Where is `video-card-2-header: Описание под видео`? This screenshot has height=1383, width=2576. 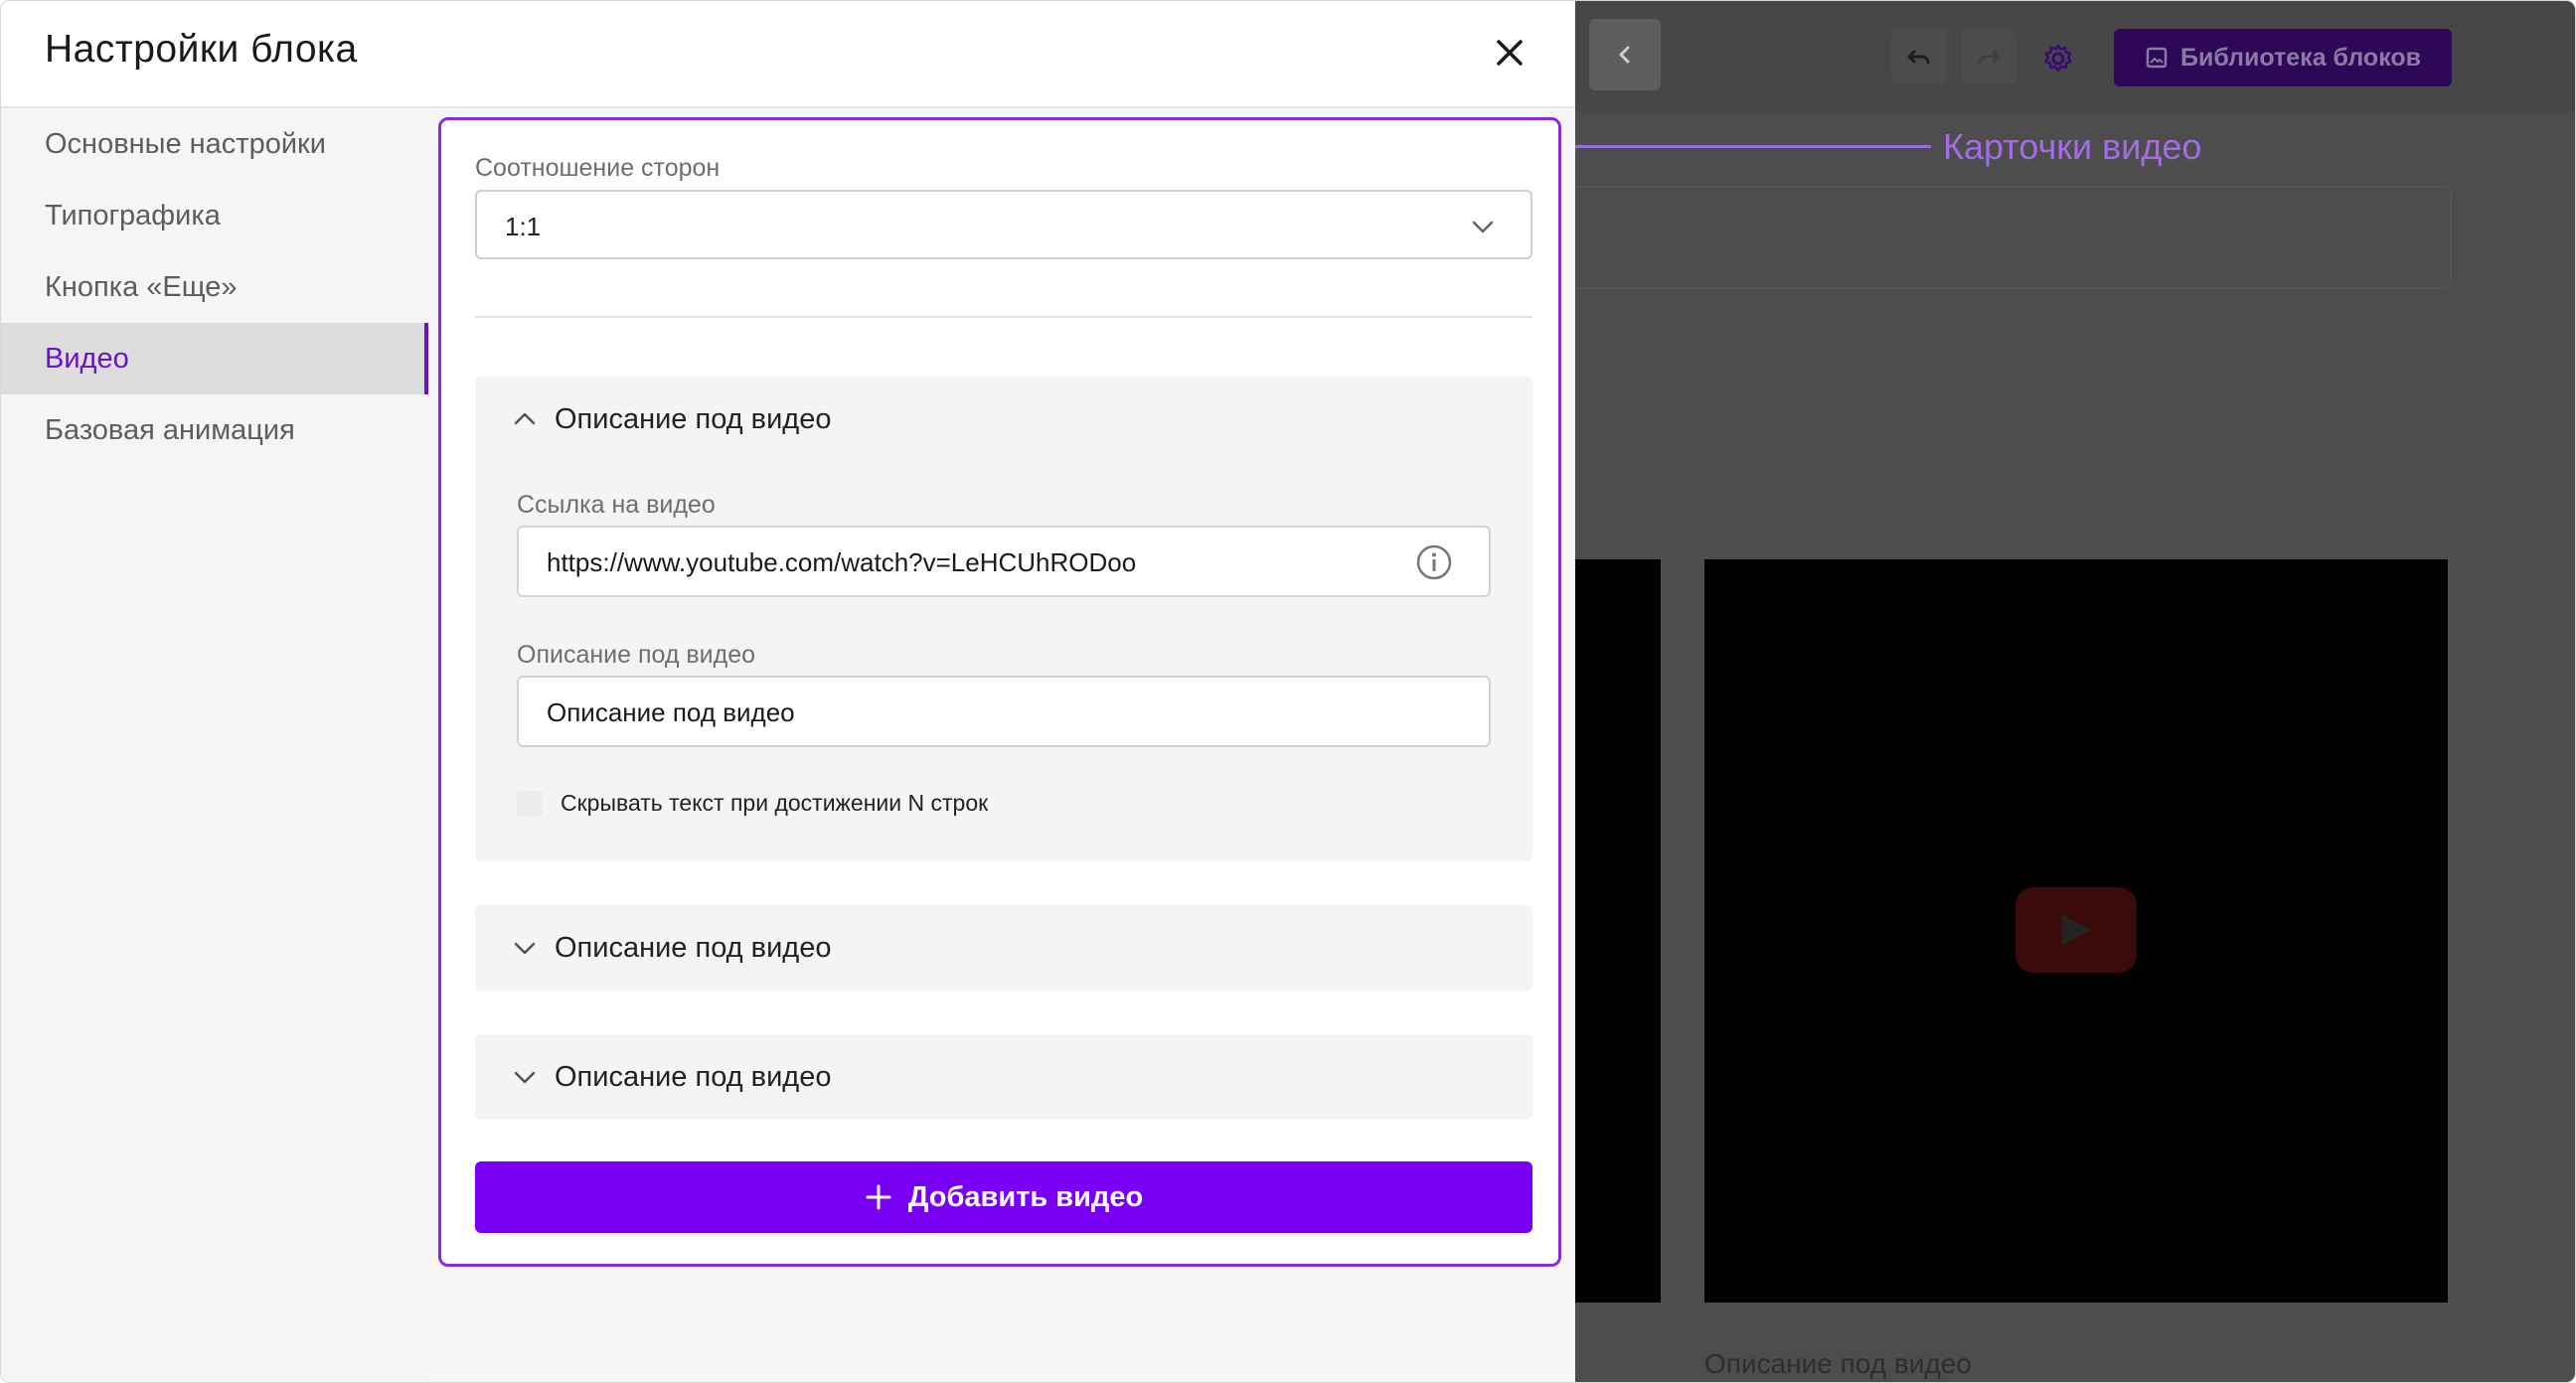 video-card-2-header: Описание под видео is located at coordinates (1003, 948).